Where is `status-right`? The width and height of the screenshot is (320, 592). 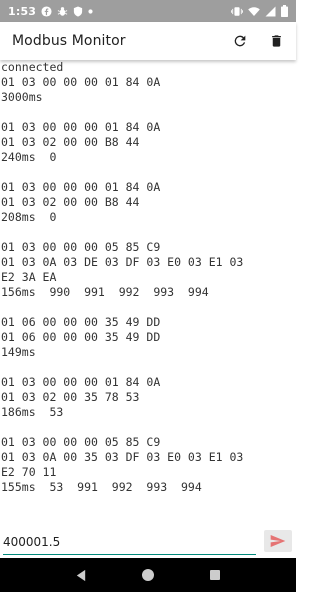 status-right is located at coordinates (259, 11).